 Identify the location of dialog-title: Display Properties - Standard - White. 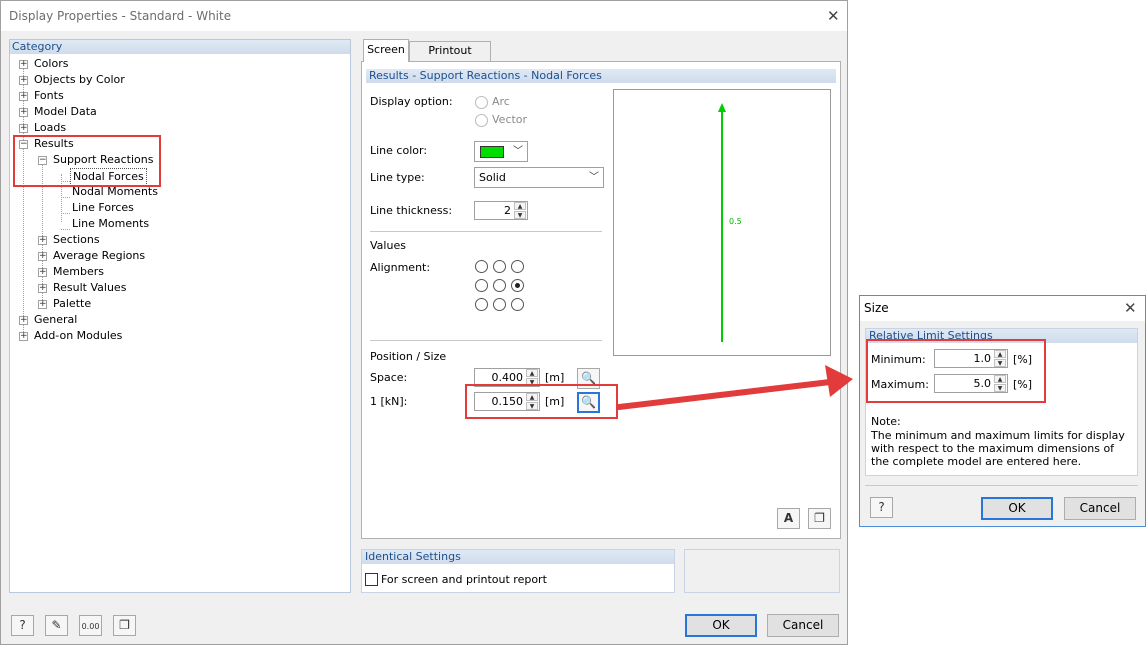
(120, 16).